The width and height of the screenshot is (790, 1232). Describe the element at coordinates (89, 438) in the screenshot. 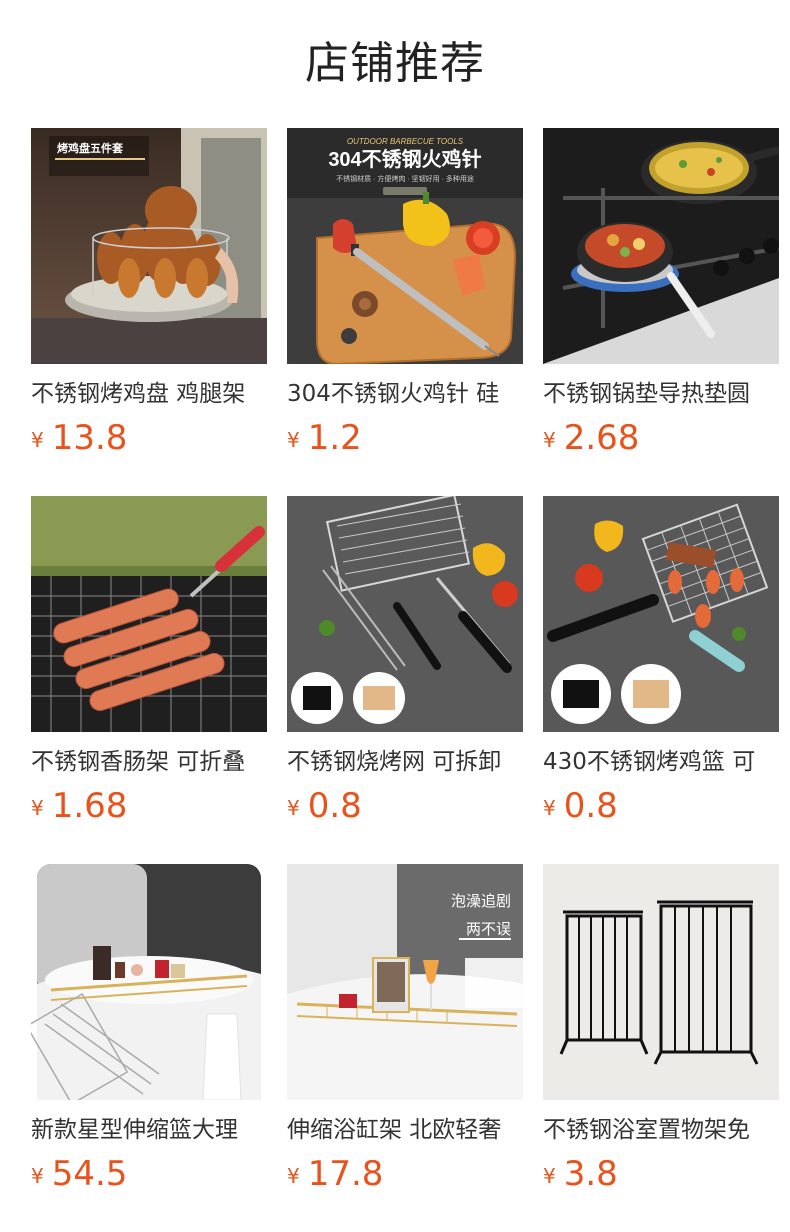

I see `price-value: 13.8` at that location.